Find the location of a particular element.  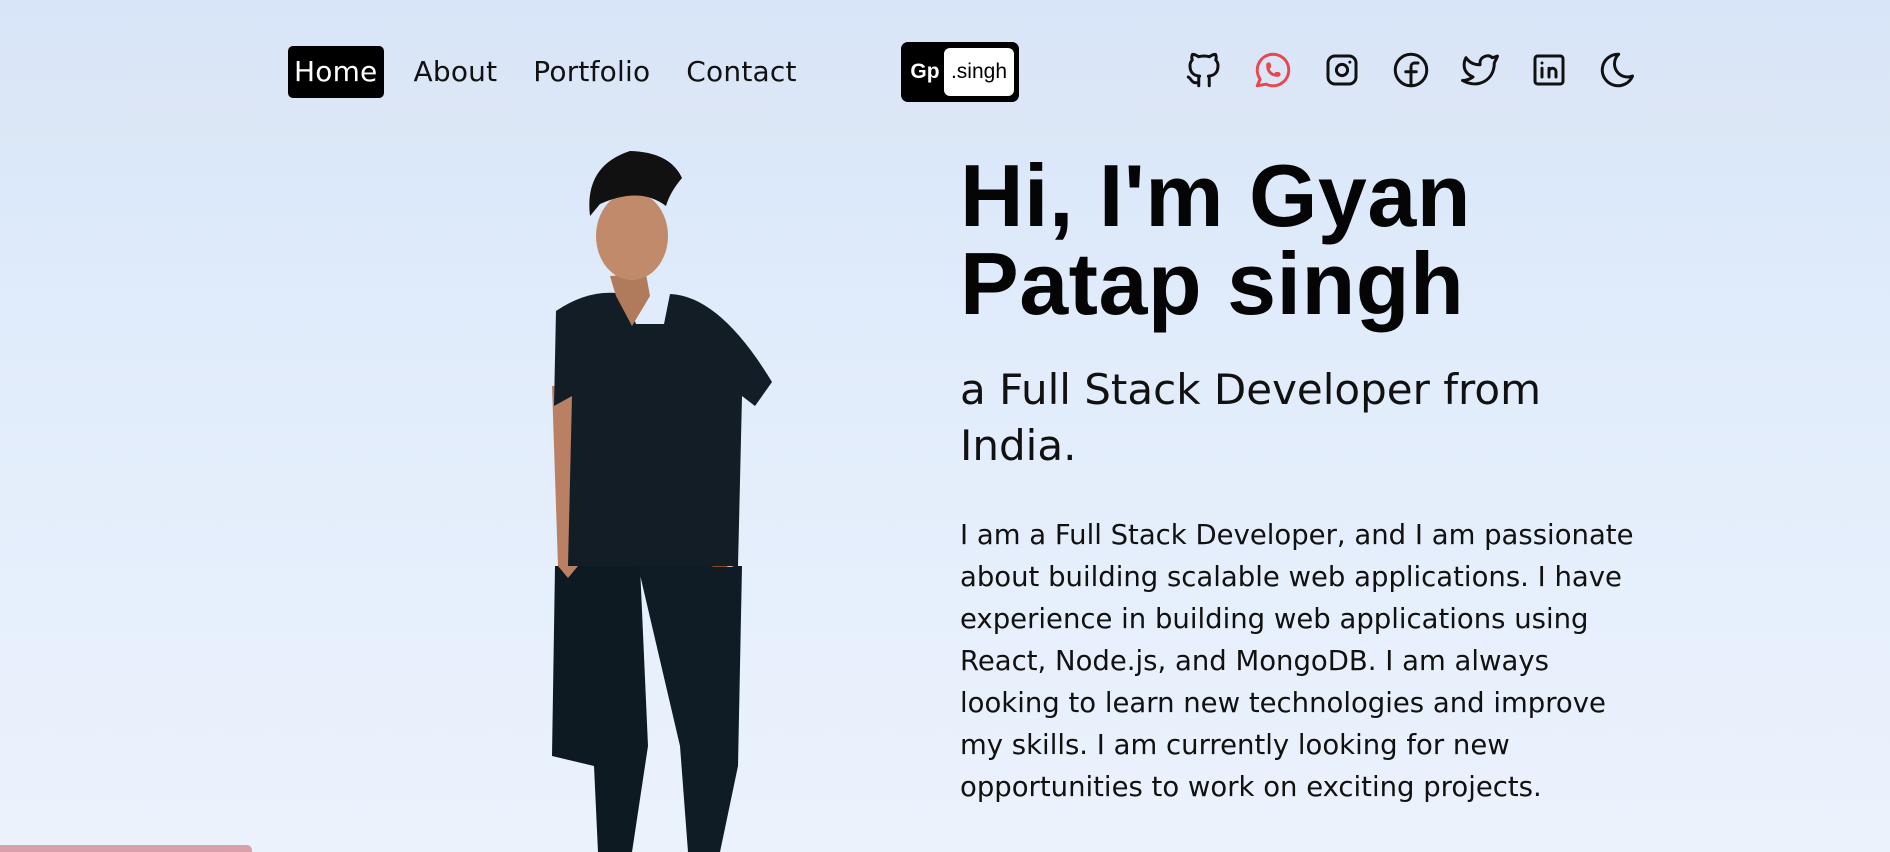

twitter-icon is located at coordinates (1480, 70).